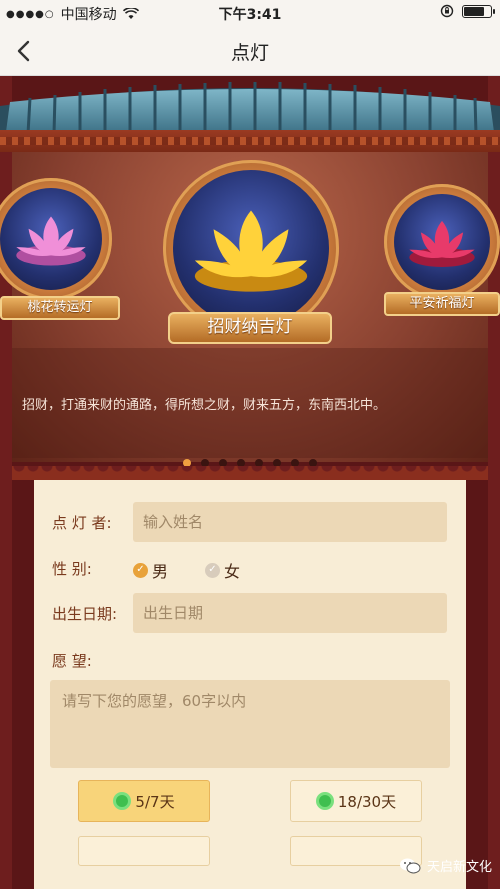  I want to click on status-time: 下午3:41, so click(250, 15).